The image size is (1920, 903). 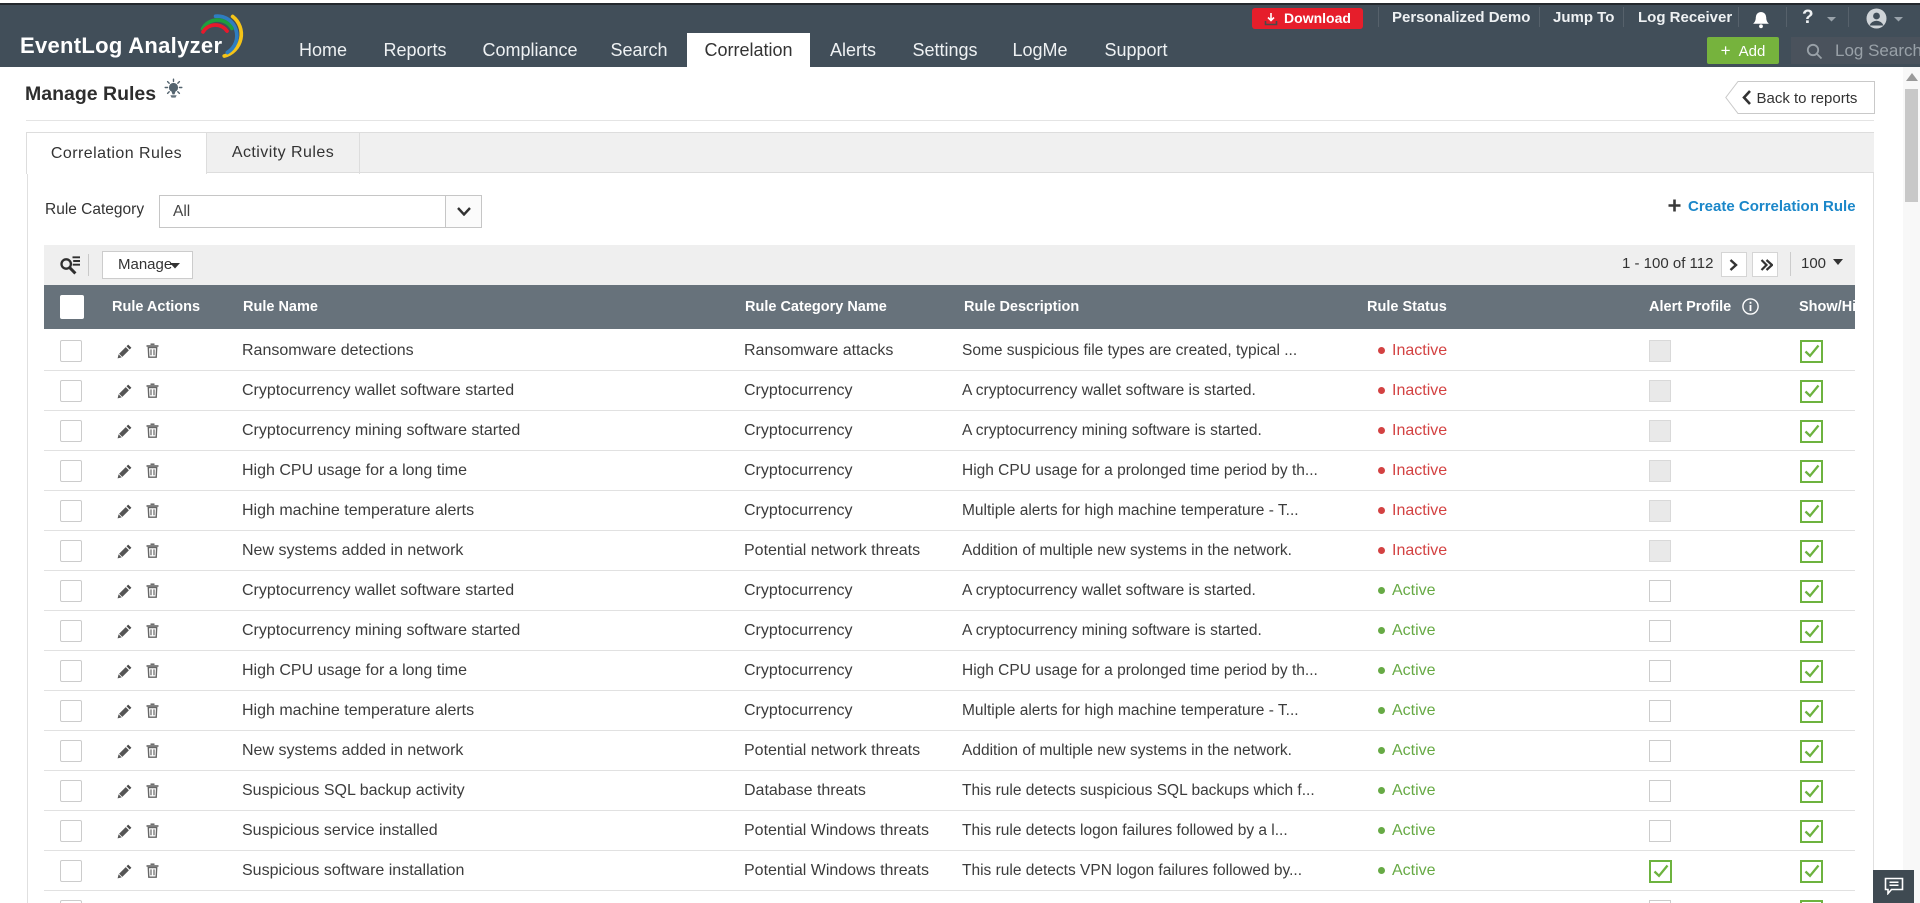 What do you see at coordinates (1807, 98) in the screenshot?
I see `svg-text: Back to reports` at bounding box center [1807, 98].